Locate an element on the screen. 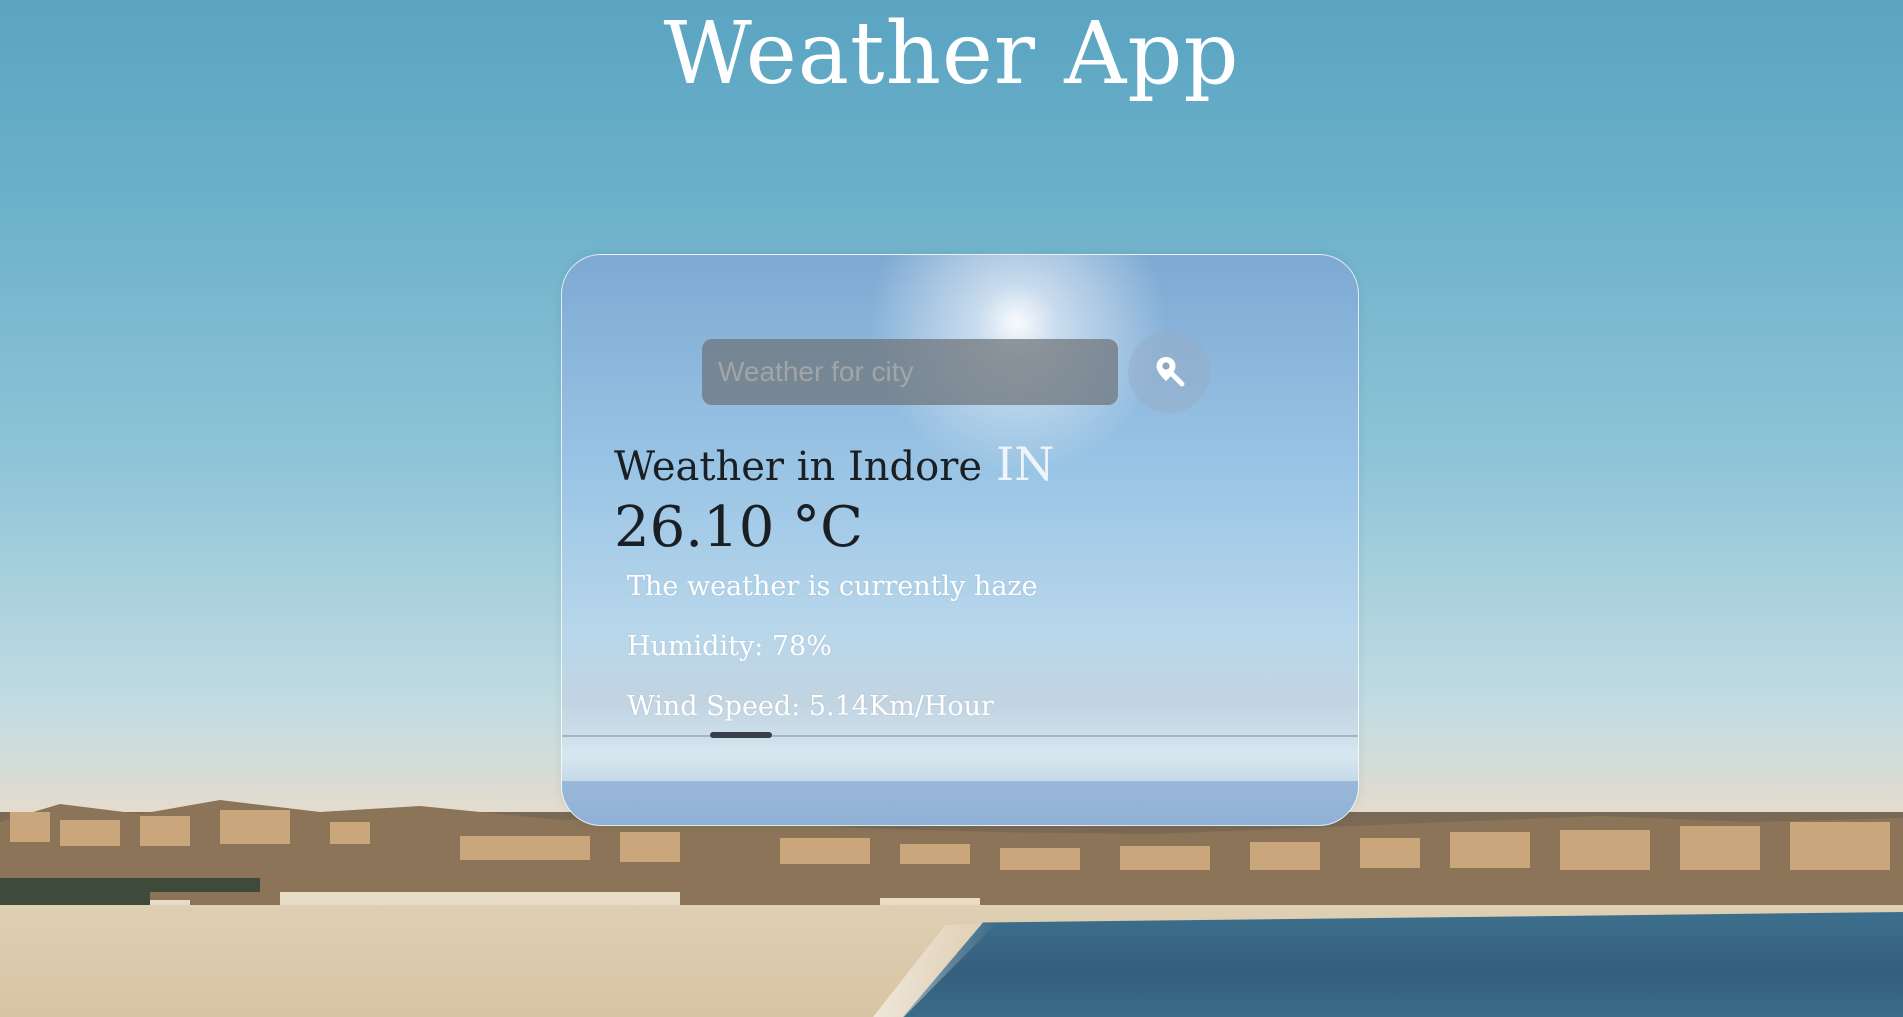  app-title: Weather App is located at coordinates (951, 54).